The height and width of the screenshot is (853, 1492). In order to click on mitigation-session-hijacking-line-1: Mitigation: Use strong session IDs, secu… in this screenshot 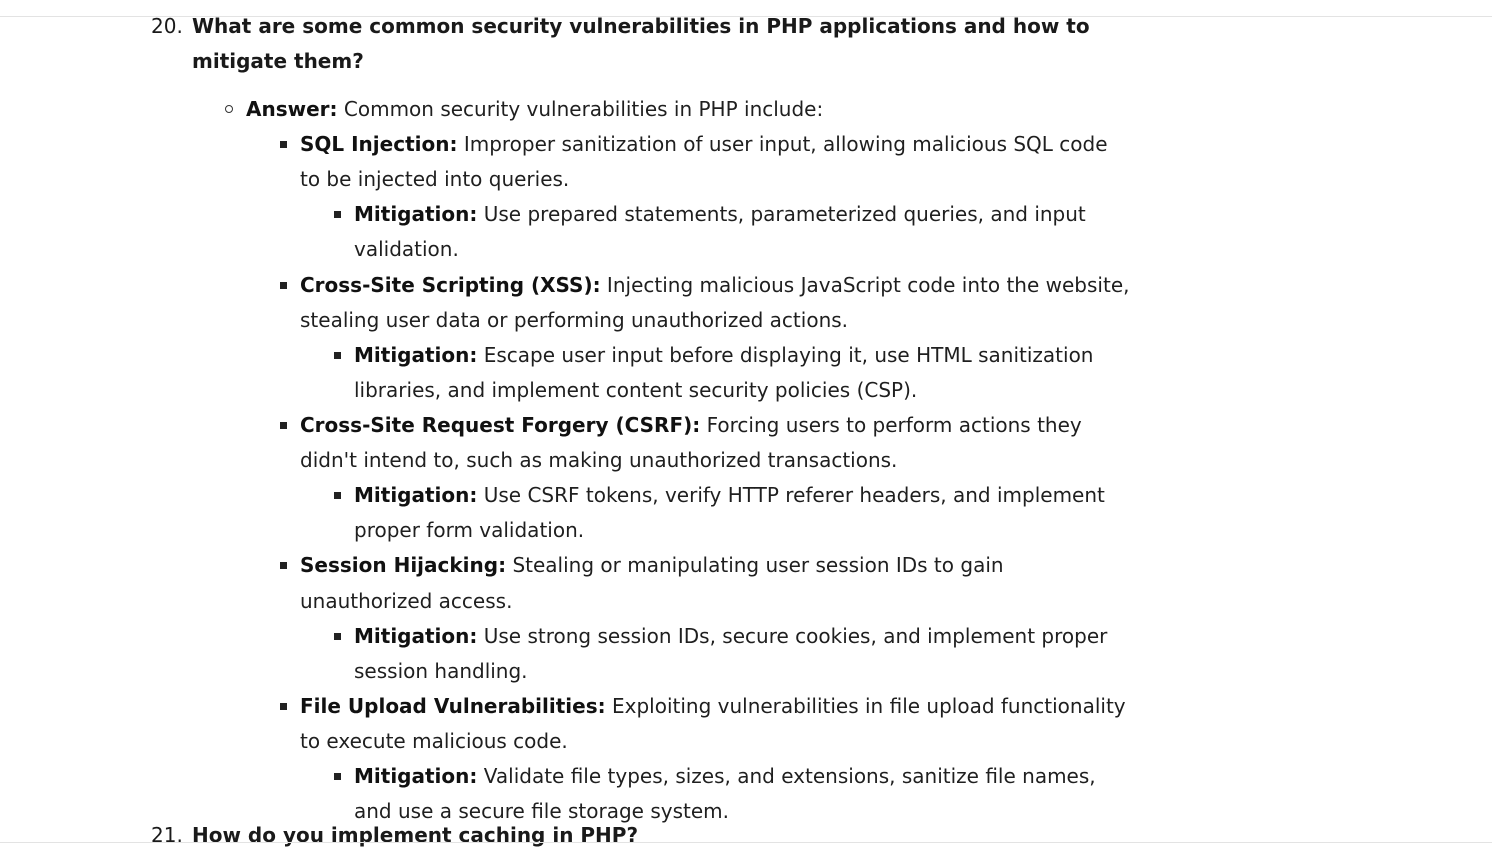, I will do `click(730, 636)`.